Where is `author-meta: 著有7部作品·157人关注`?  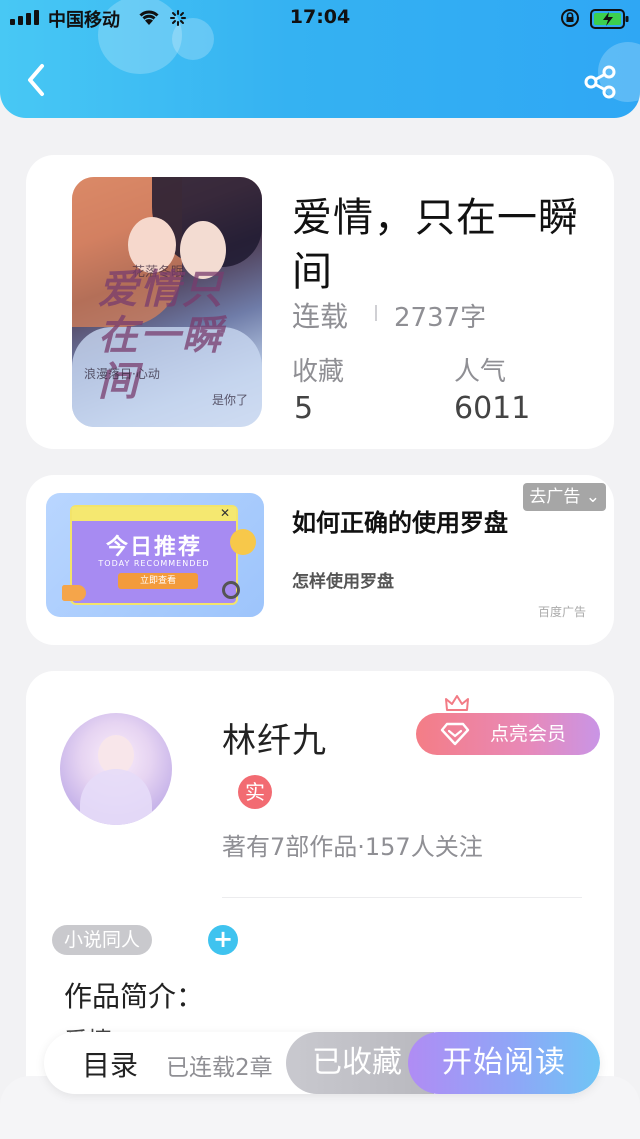
author-meta: 著有7部作品·157人关注 is located at coordinates (352, 847).